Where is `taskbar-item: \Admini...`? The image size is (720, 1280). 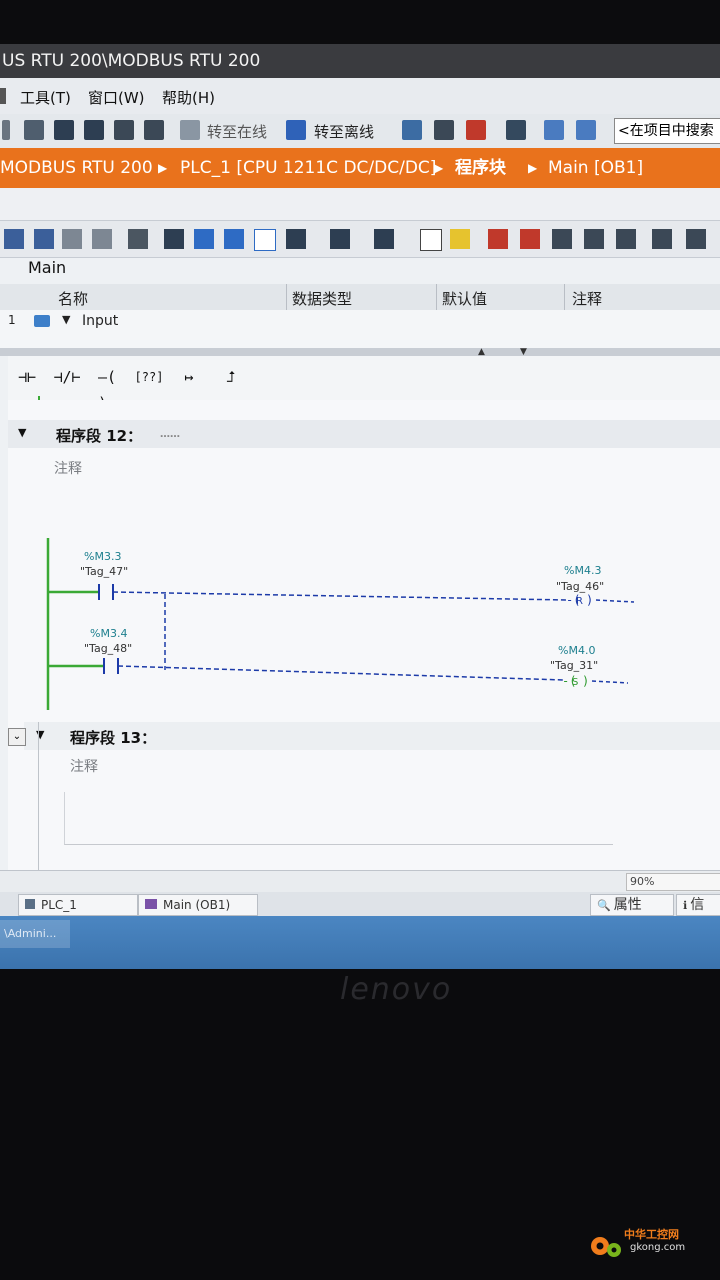 taskbar-item: \Admini... is located at coordinates (35, 934).